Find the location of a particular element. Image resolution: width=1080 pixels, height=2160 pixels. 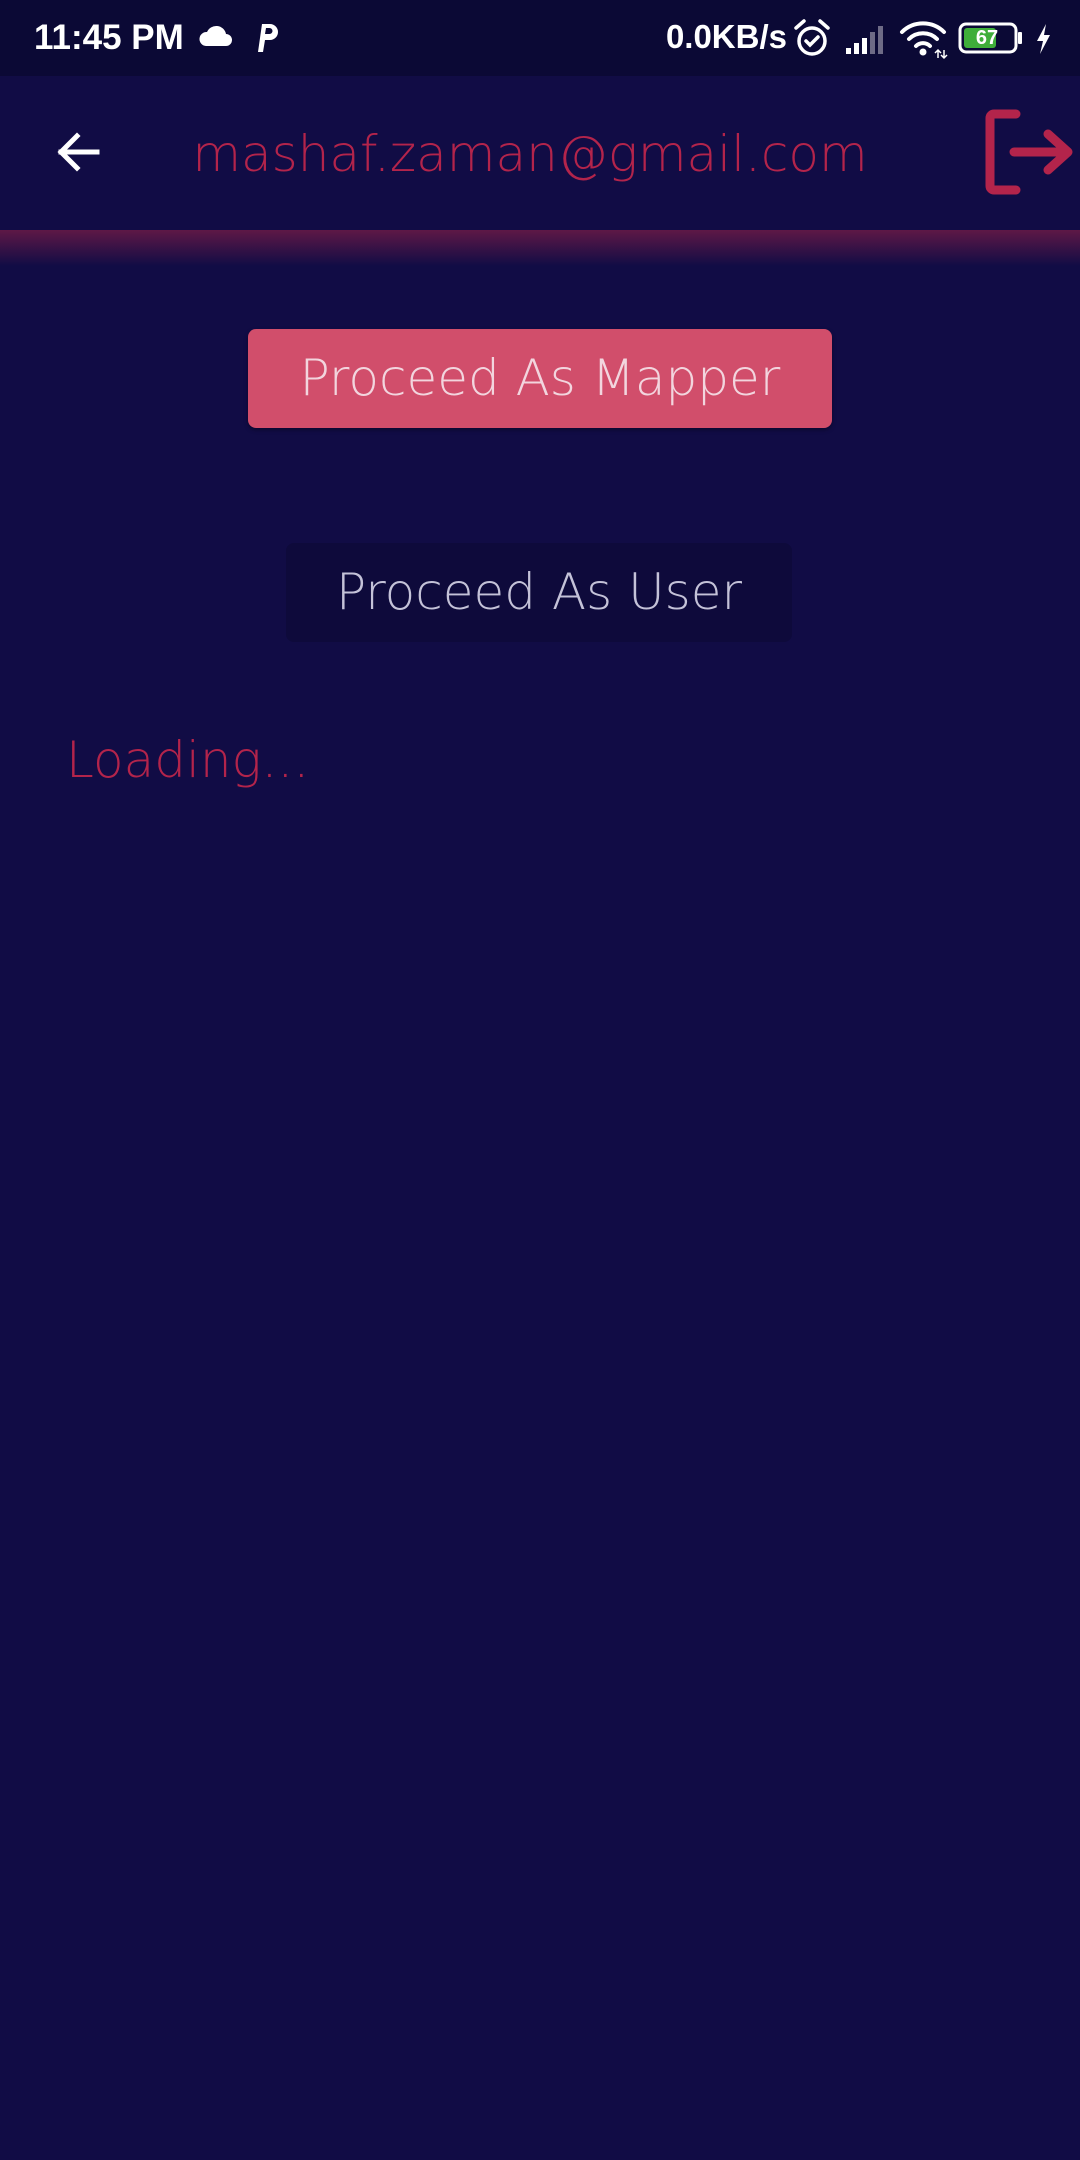

proceed-as-mapper-button: Proceed As Mapper is located at coordinates (540, 378).